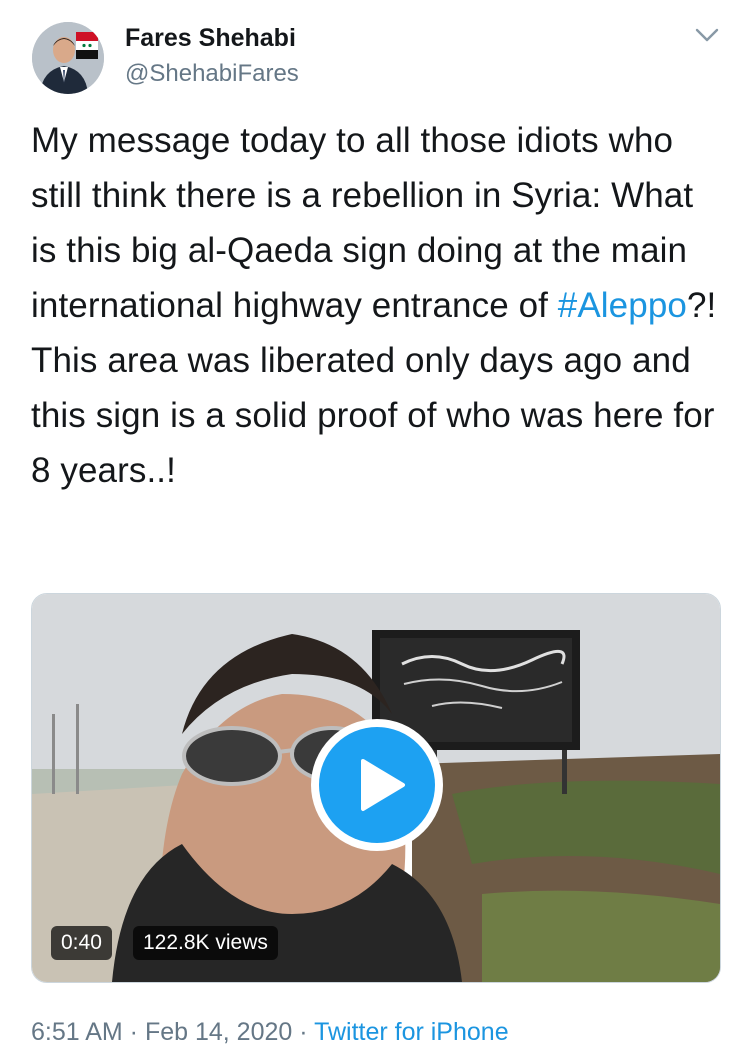  What do you see at coordinates (218, 1032) in the screenshot?
I see `tweet-date: Feb 14, 2020` at bounding box center [218, 1032].